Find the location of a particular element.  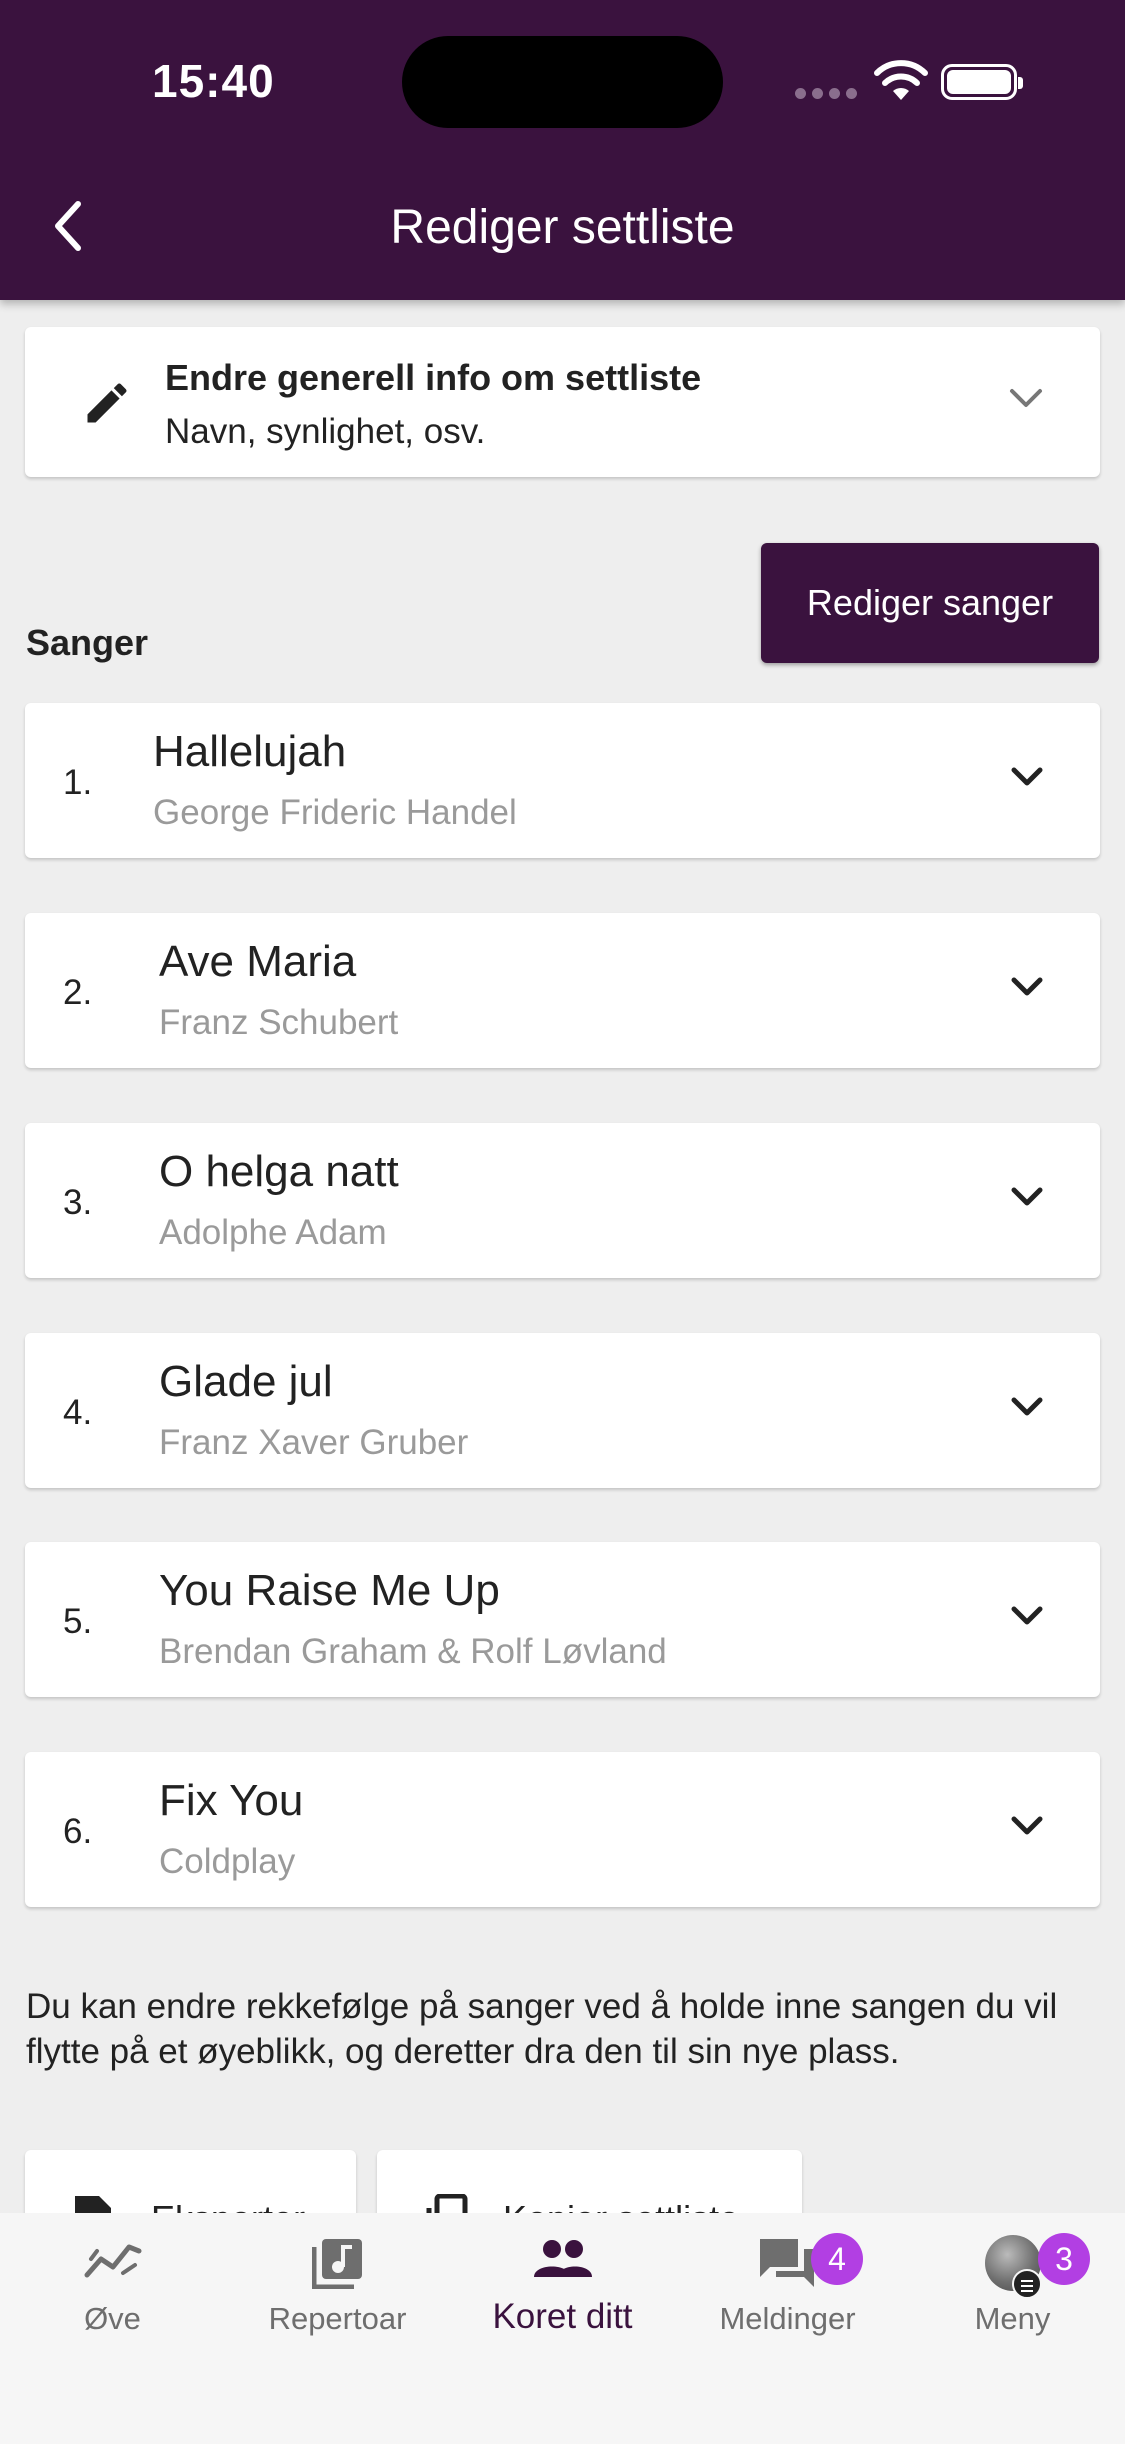

tab-practice: Øve is located at coordinates (112, 2288).